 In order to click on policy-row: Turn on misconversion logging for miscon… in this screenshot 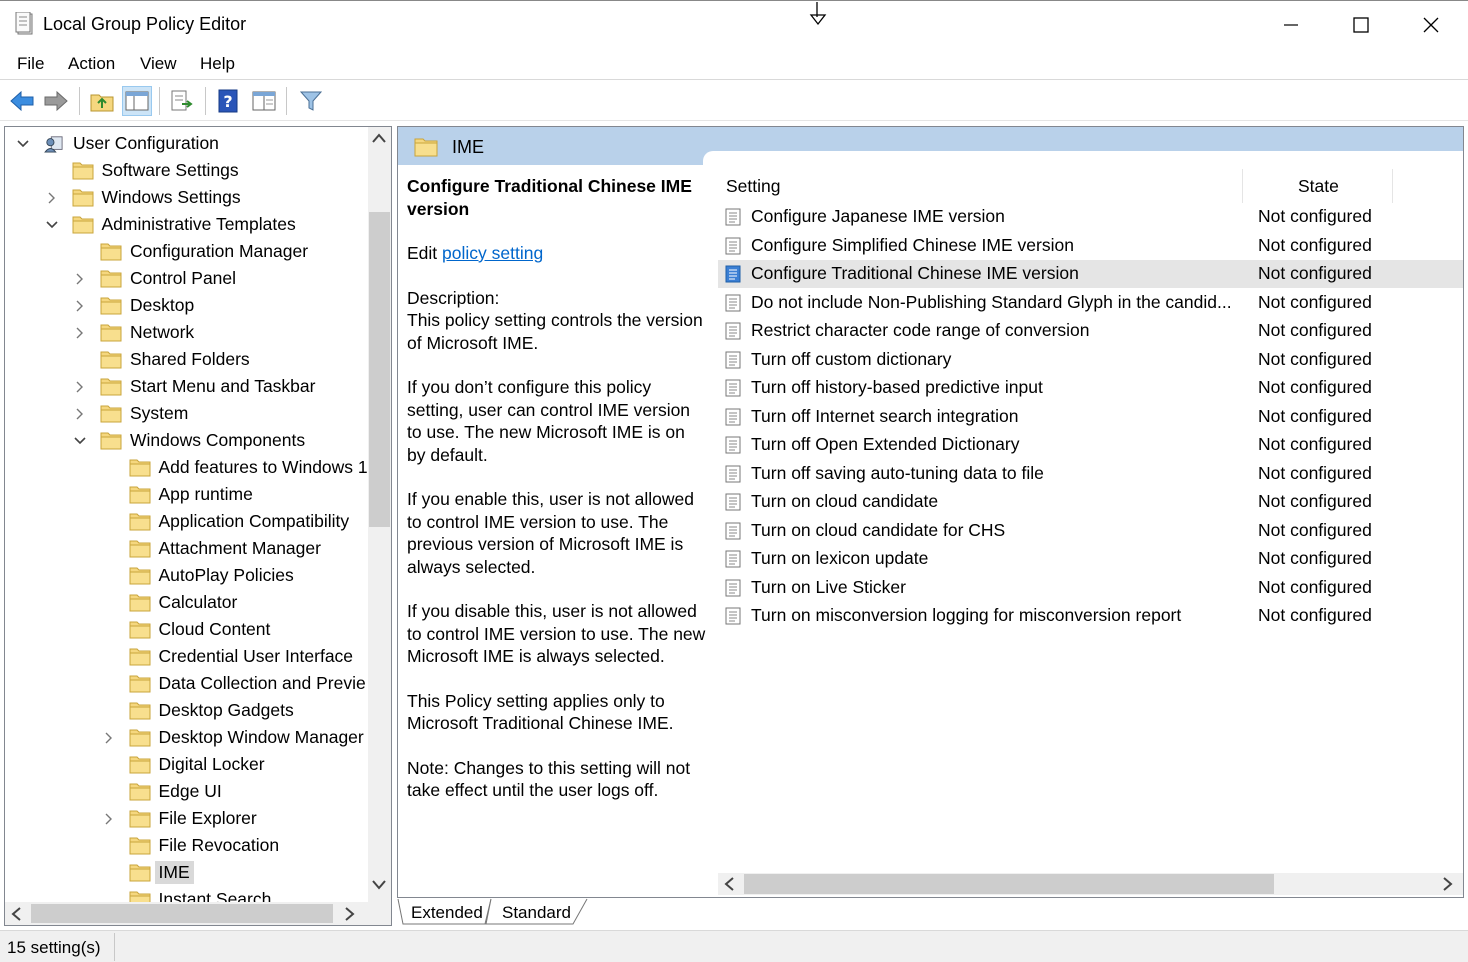, I will do `click(1090, 616)`.